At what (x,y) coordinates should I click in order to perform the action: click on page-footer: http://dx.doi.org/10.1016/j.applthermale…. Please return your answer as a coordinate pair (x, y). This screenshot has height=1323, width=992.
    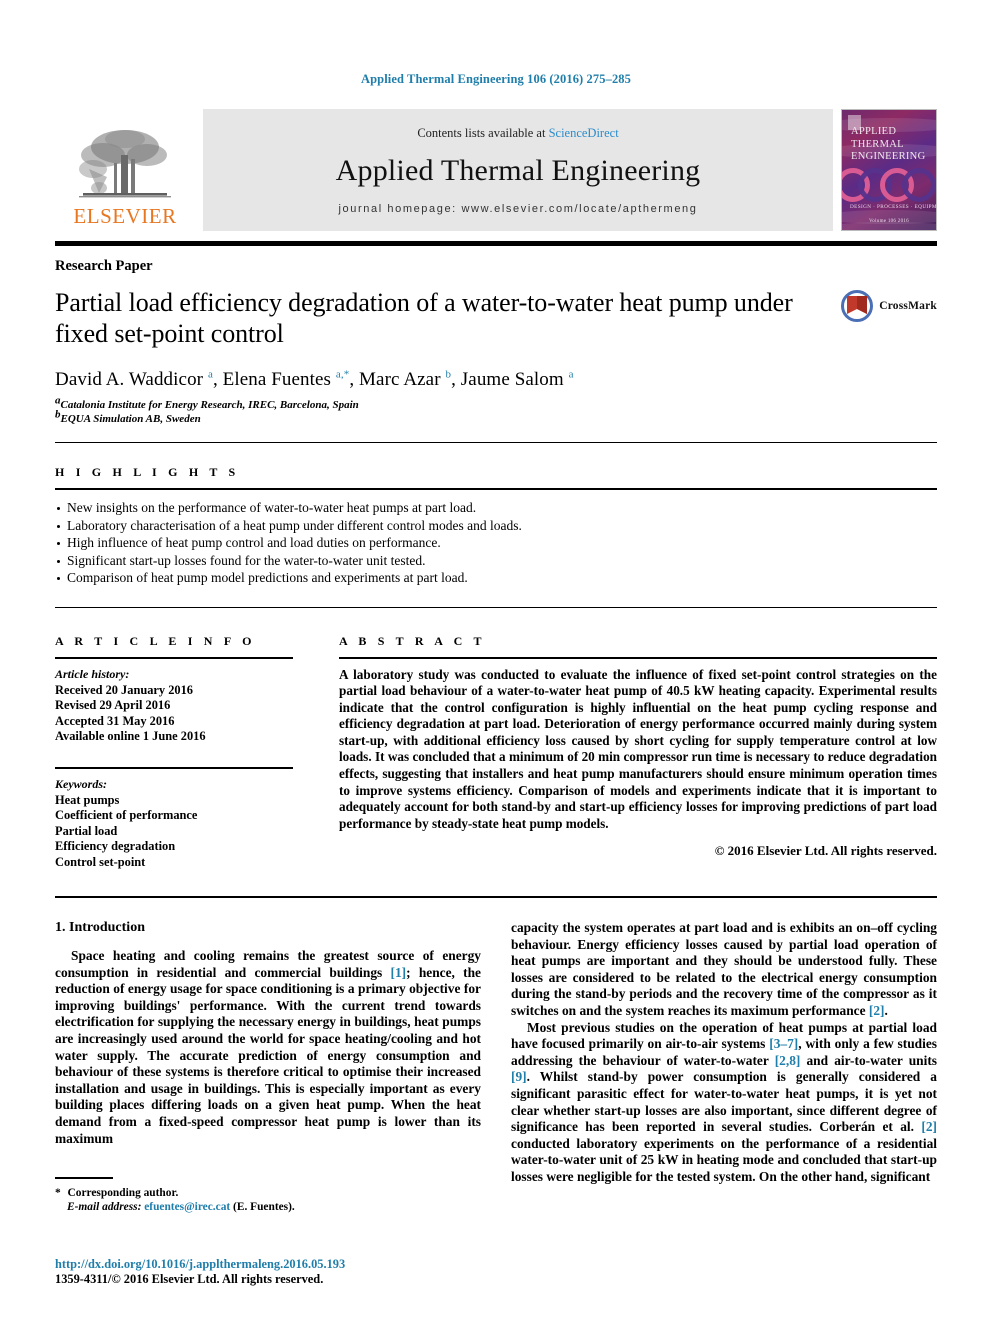
    Looking at the image, I should click on (200, 1272).